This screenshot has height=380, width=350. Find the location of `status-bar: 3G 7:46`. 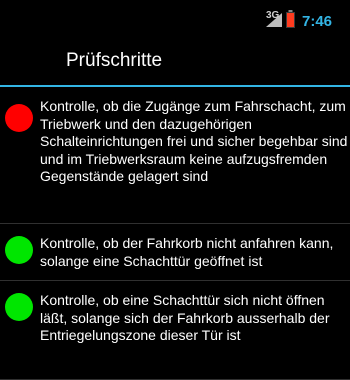

status-bar: 3G 7:46 is located at coordinates (175, 18).